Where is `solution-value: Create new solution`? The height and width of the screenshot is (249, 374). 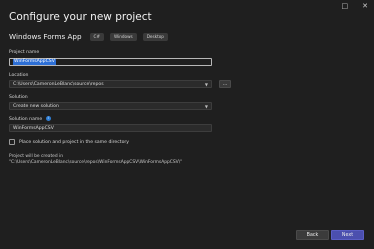 solution-value: Create new solution is located at coordinates (36, 106).